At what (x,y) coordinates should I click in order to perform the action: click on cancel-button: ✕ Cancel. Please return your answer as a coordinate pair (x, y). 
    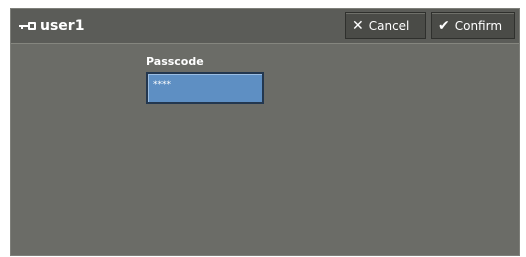
    Looking at the image, I should click on (385, 25).